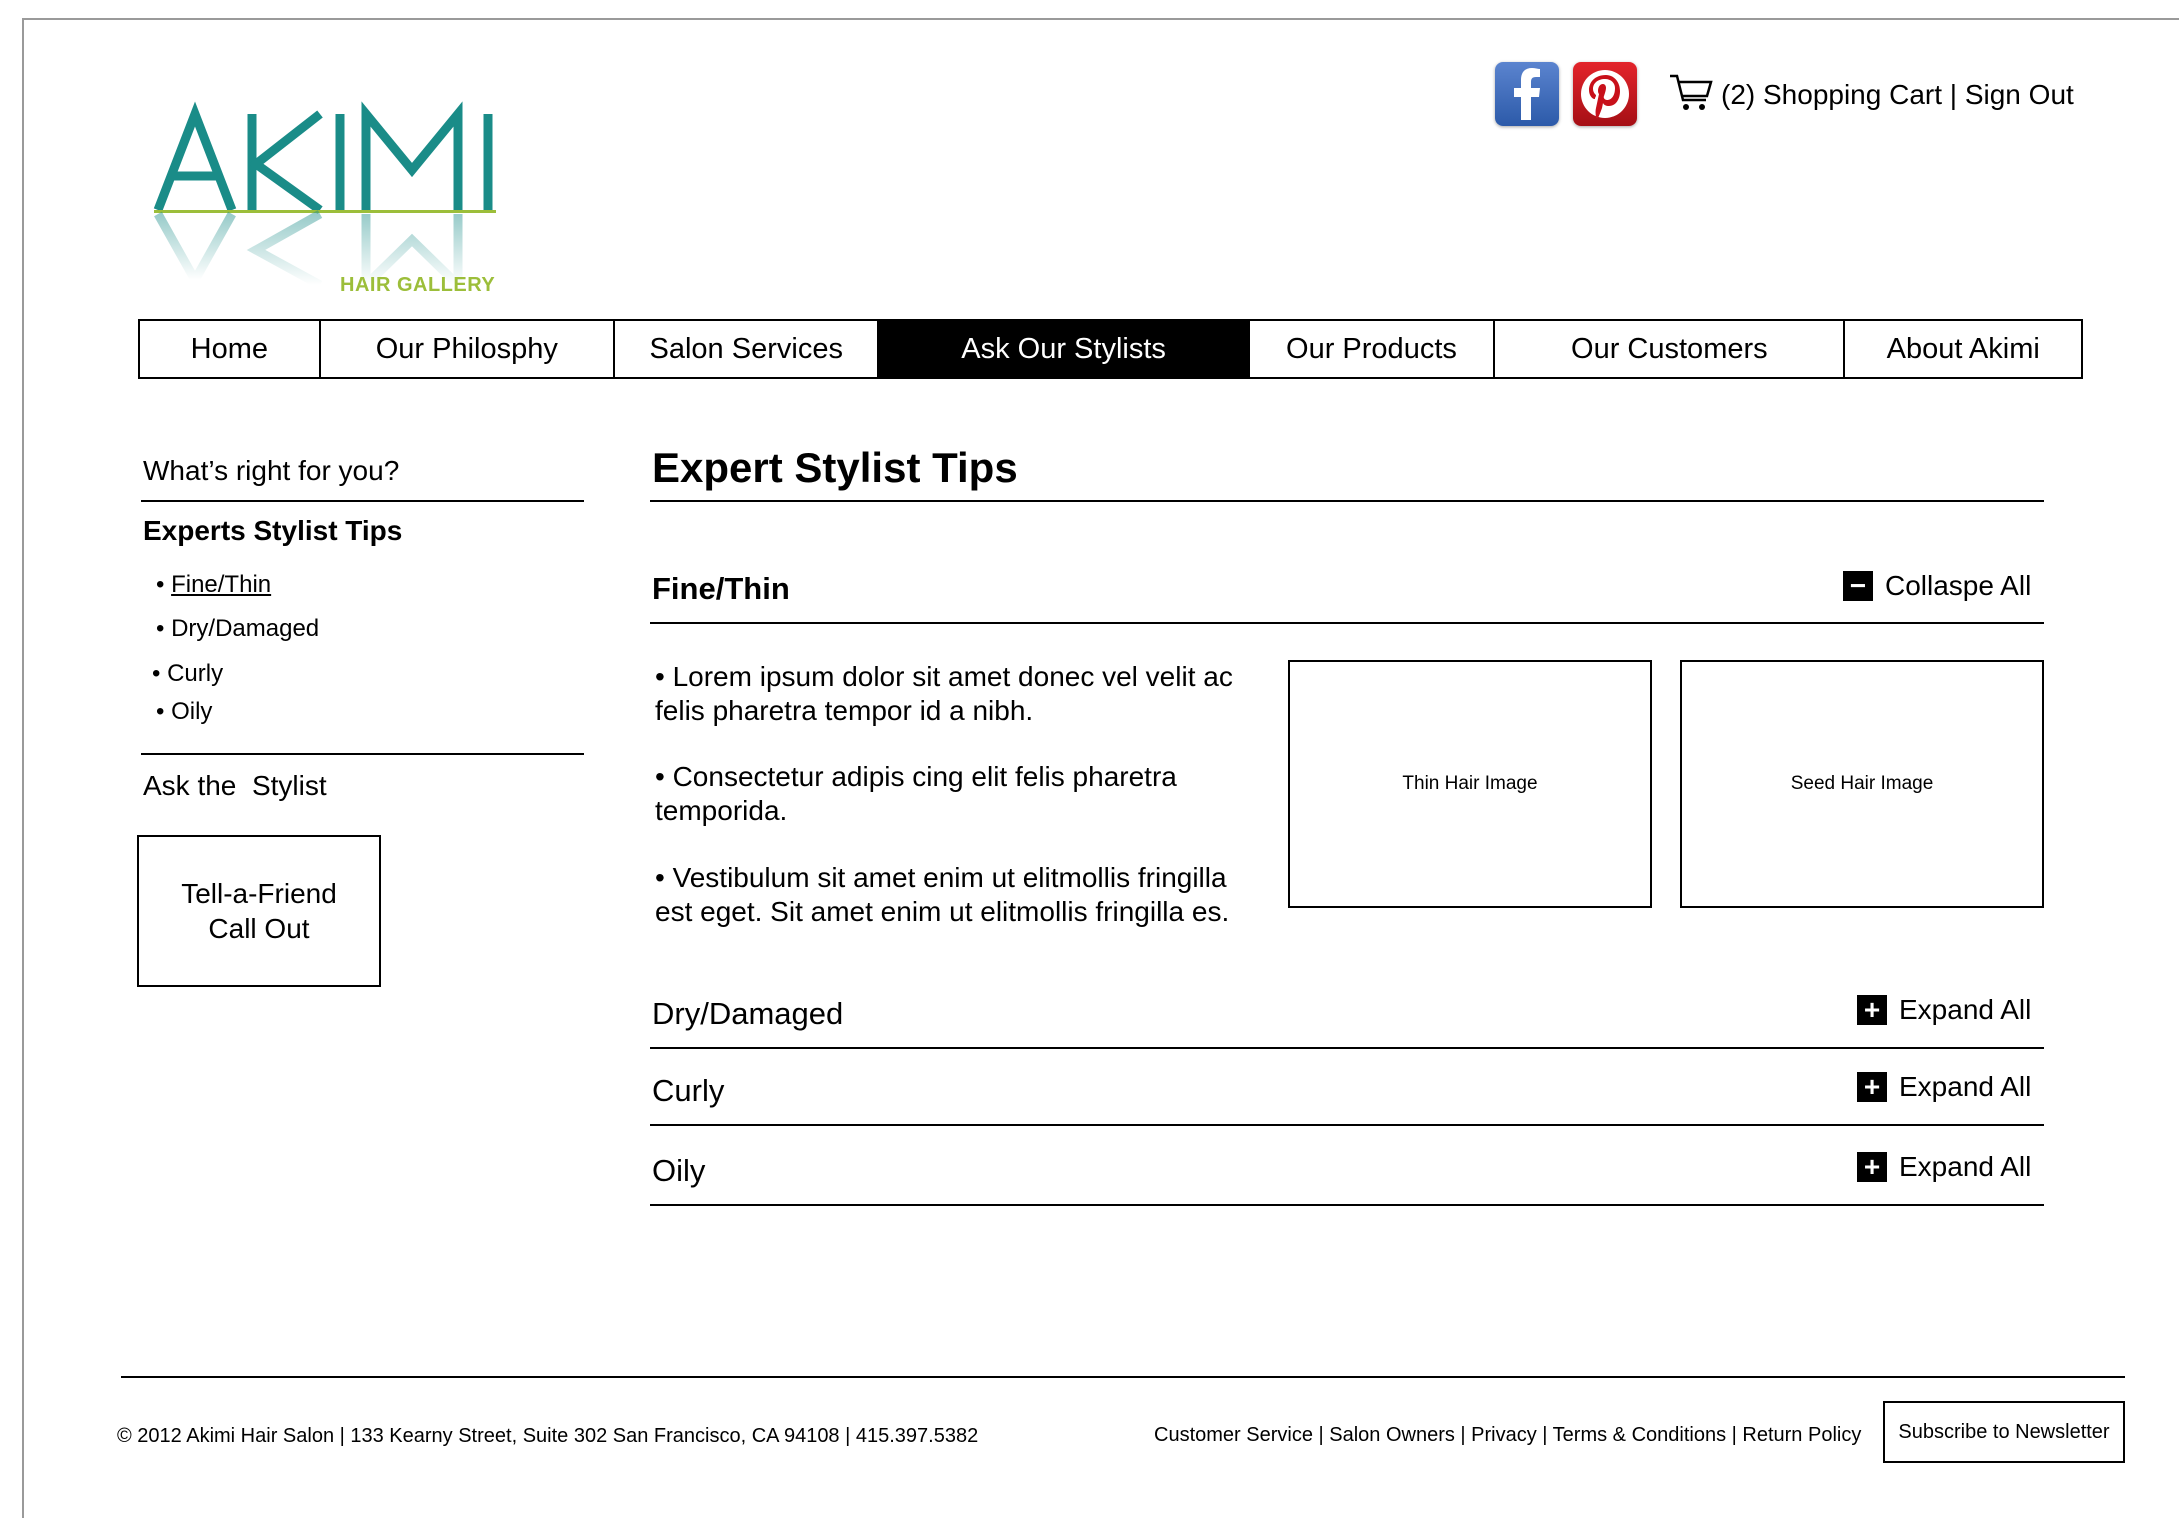 The height and width of the screenshot is (1518, 2179). Describe the element at coordinates (1858, 586) in the screenshot. I see `minus-icon: −` at that location.